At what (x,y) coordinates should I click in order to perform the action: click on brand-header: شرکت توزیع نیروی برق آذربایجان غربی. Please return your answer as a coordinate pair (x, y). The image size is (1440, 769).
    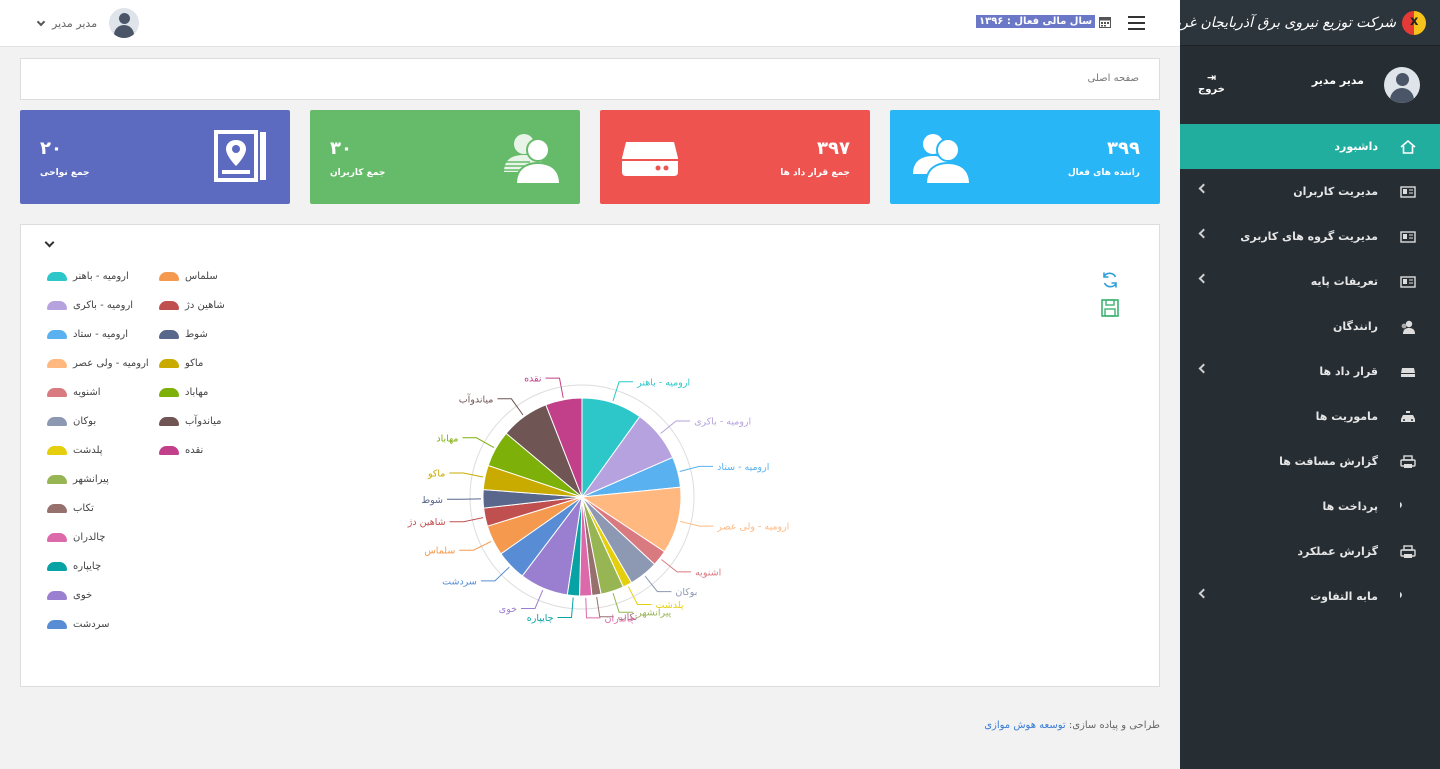
    Looking at the image, I should click on (1302, 23).